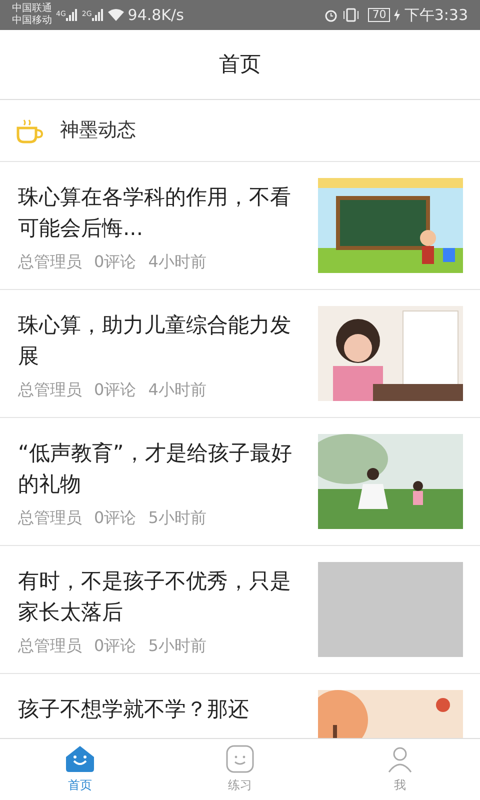 This screenshot has height=800, width=480. I want to click on alarm-icon, so click(331, 15).